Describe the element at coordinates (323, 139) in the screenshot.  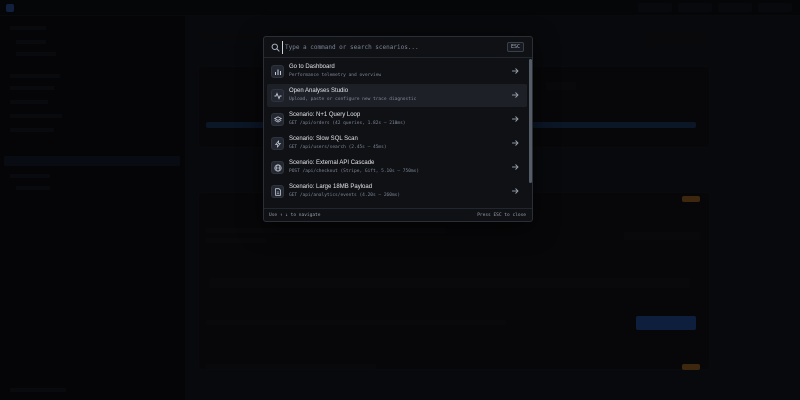
I see `command-item-title: Scenario: Slow SQL Scan` at that location.